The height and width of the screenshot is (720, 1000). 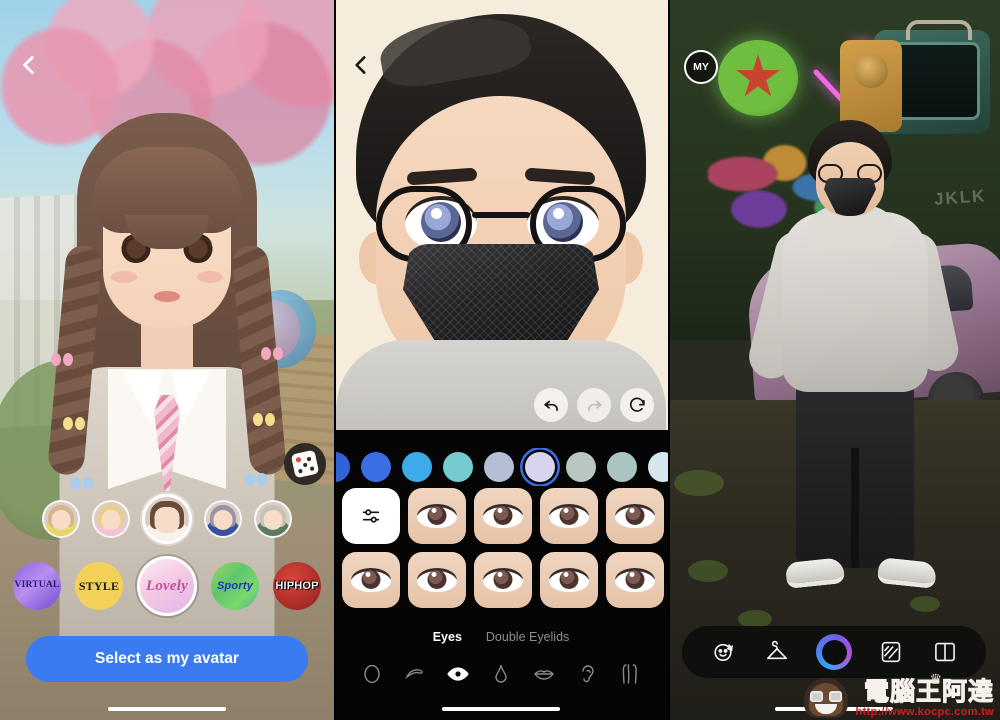 I want to click on select-as-my-avatar-button: Select as my avatar, so click(x=167, y=659).